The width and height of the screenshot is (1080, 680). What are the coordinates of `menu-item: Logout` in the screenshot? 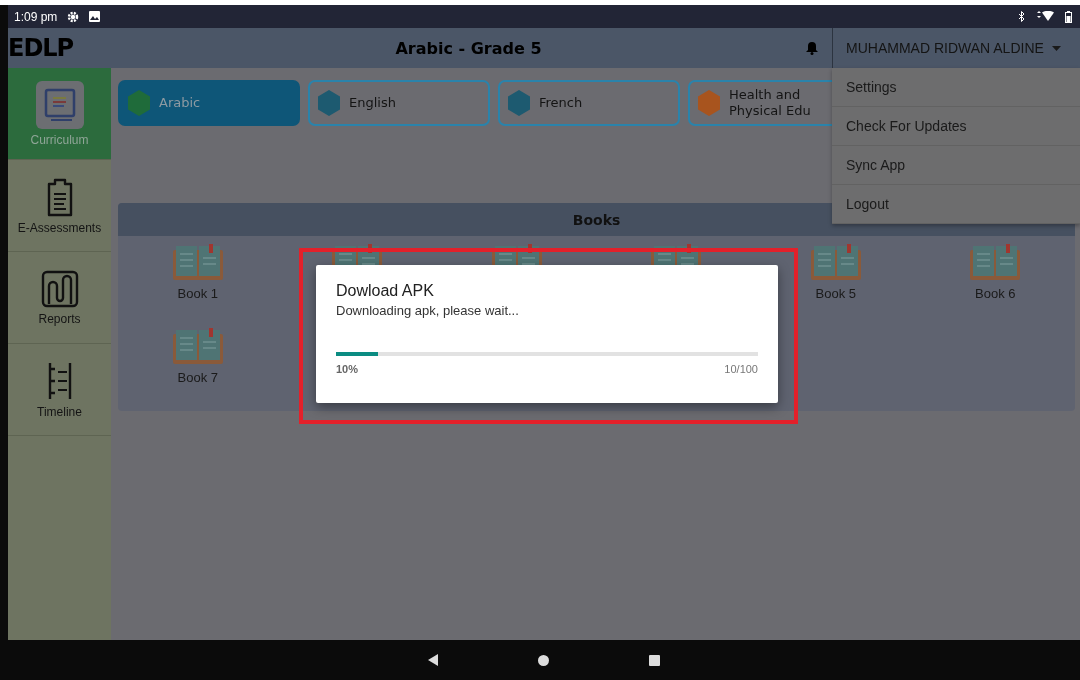 It's located at (956, 204).